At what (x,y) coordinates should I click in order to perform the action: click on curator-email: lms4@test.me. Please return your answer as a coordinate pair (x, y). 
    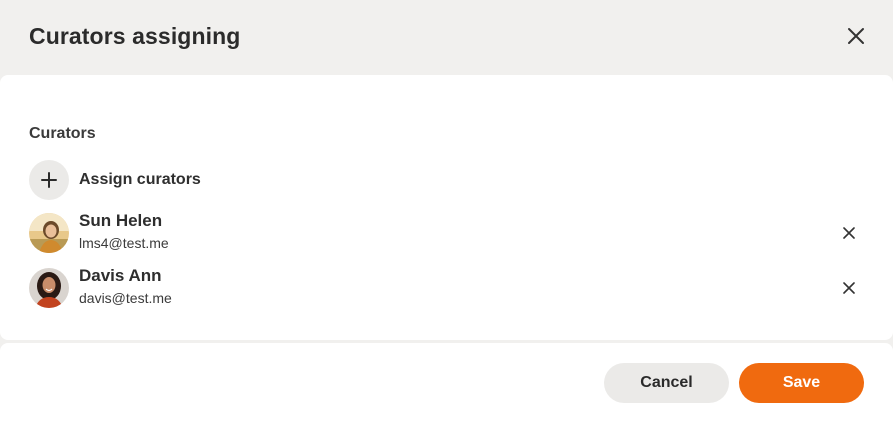
    Looking at the image, I should click on (124, 243).